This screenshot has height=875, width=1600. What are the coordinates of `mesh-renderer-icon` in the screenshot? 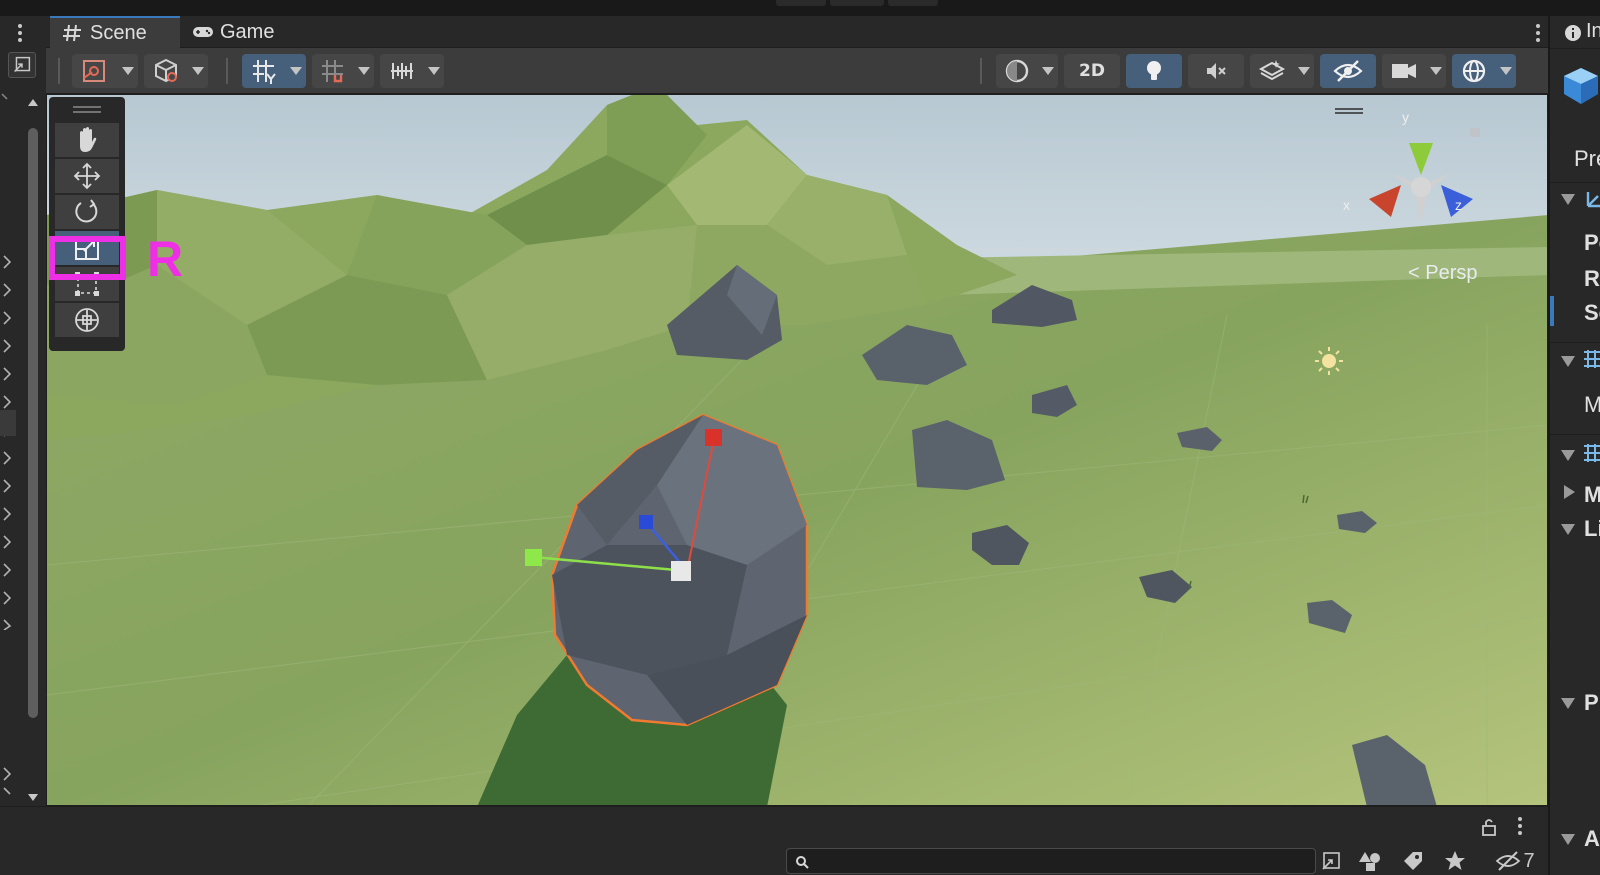 It's located at (1592, 453).